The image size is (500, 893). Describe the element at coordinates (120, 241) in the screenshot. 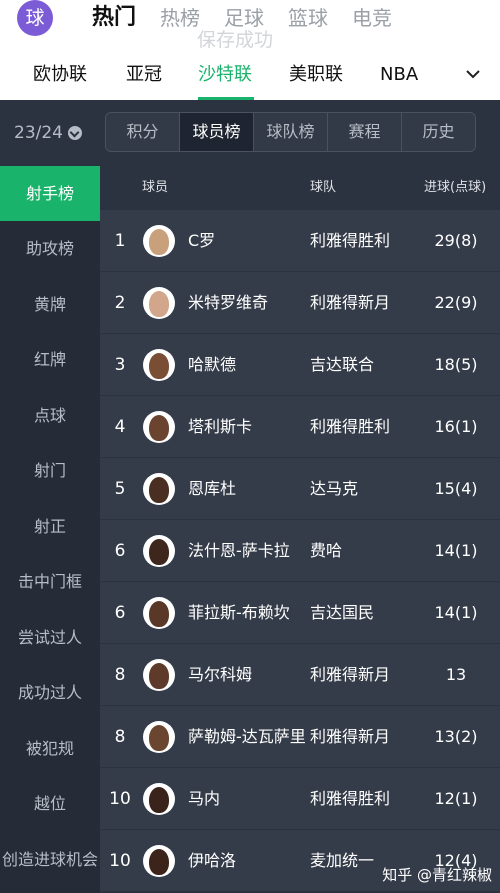

I see `rank: 1` at that location.